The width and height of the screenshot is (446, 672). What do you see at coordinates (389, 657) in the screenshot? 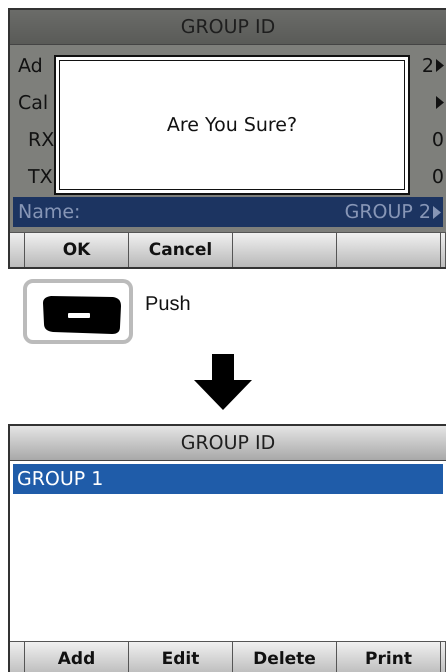
I see `softkey: Print` at bounding box center [389, 657].